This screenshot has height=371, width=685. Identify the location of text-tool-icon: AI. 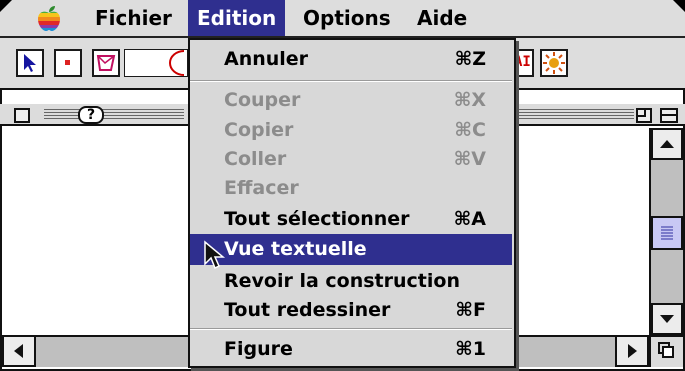
(524, 63).